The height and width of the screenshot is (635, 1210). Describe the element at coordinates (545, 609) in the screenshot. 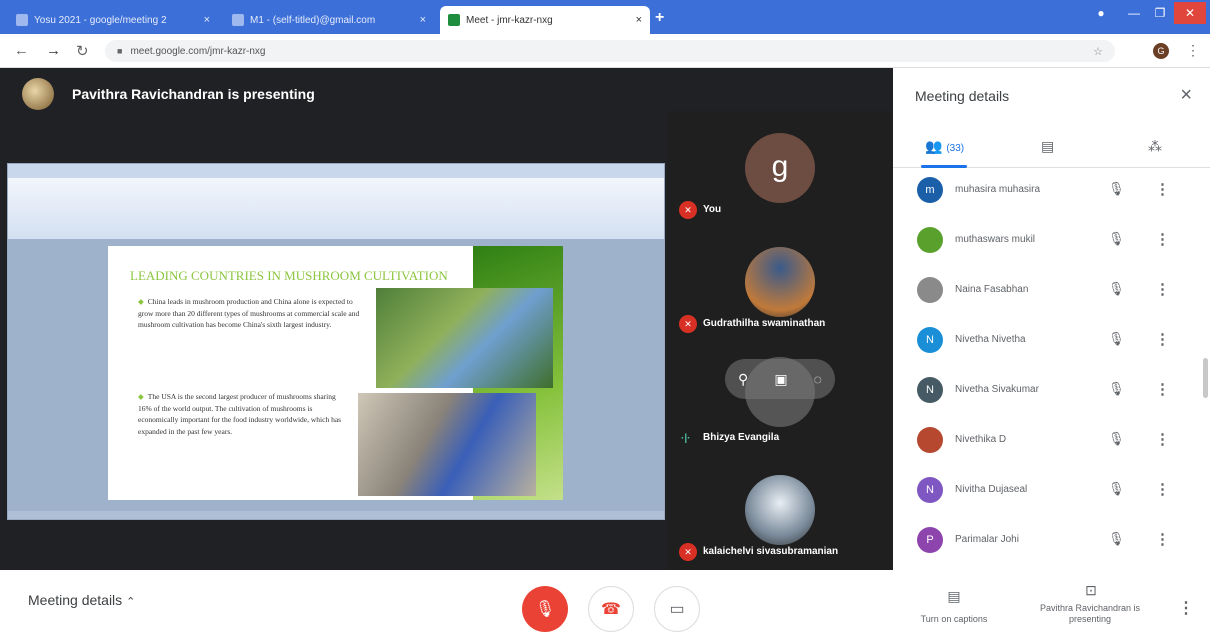

I see `mic-toggle-button: 🎙` at that location.